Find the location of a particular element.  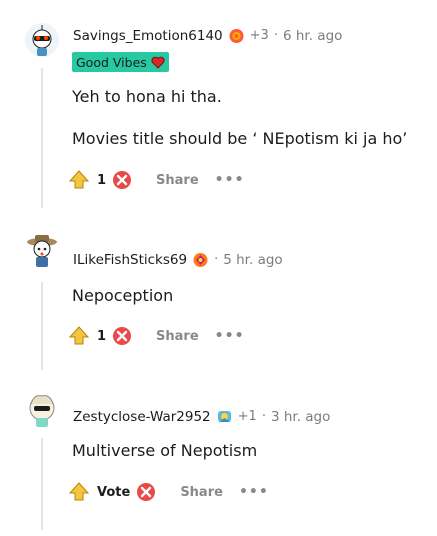

comment-meta: Savings_Emotion6140 +3 · 6 hr. ago is located at coordinates (207, 35).